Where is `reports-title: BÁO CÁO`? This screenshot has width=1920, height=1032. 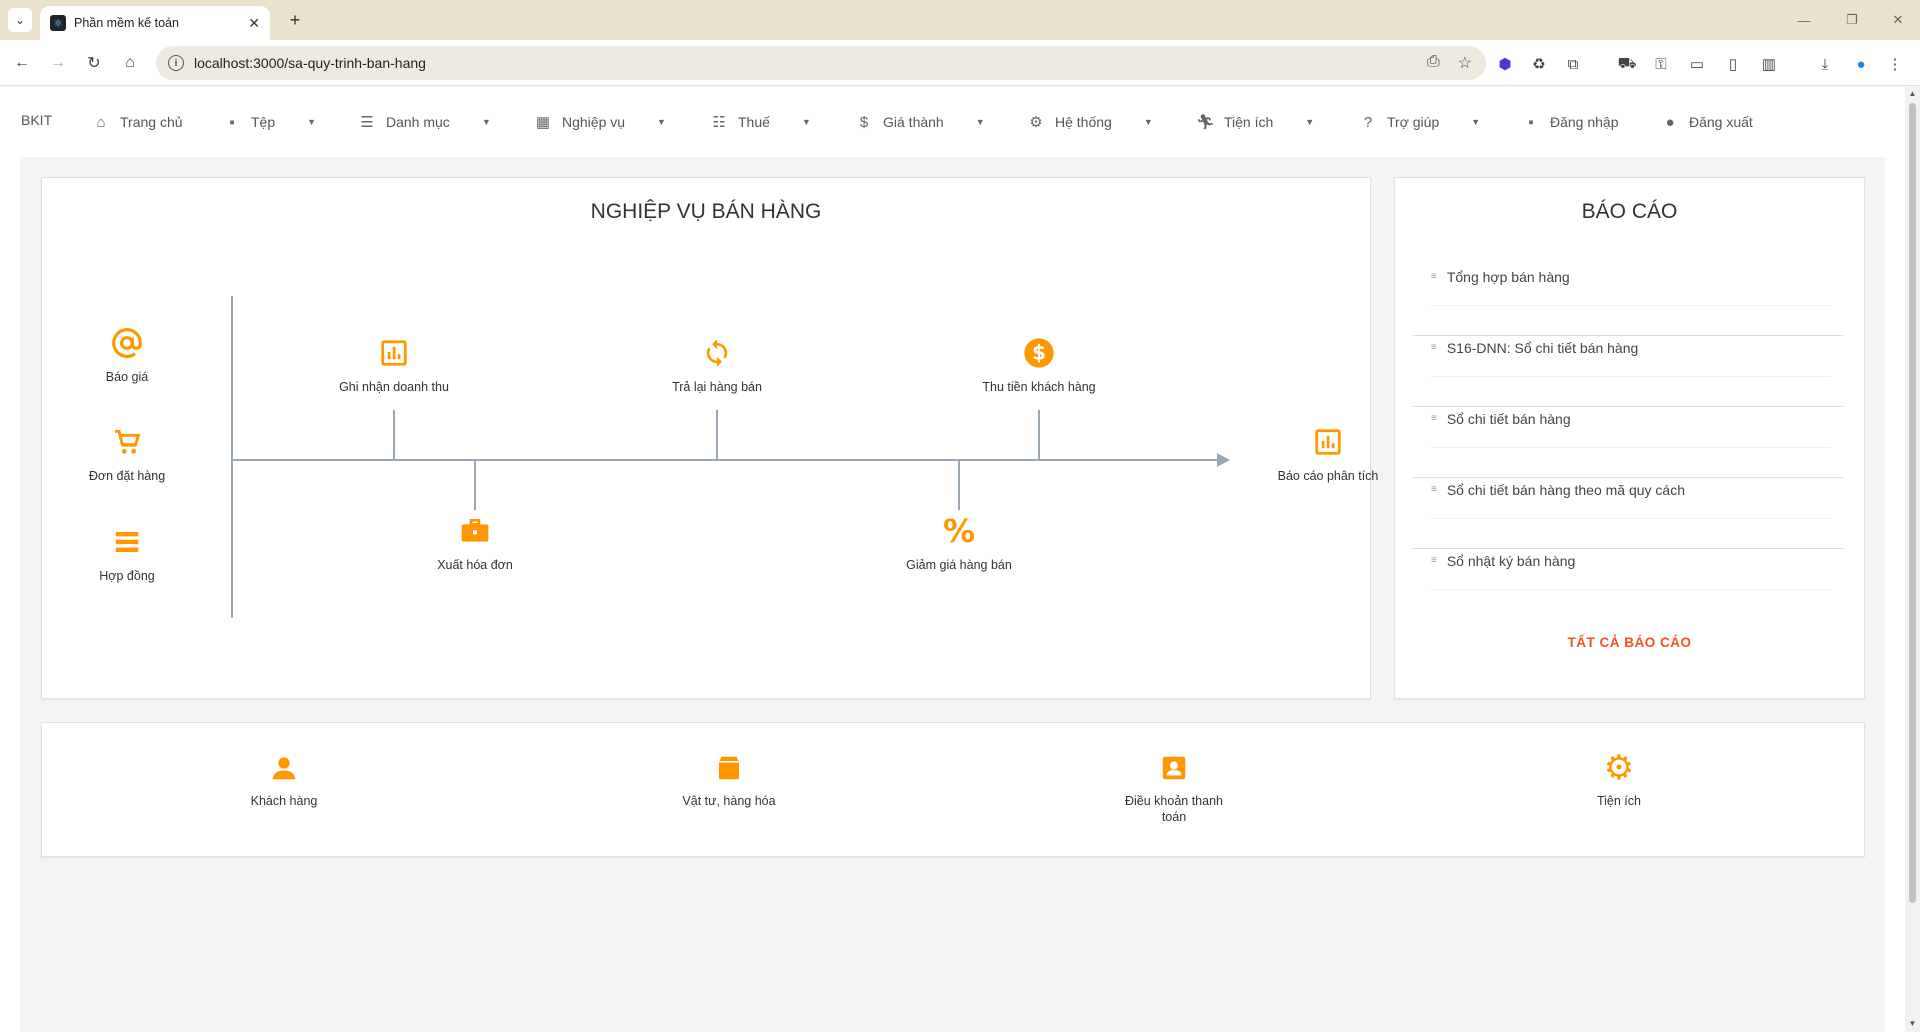 reports-title: BÁO CÁO is located at coordinates (1629, 211).